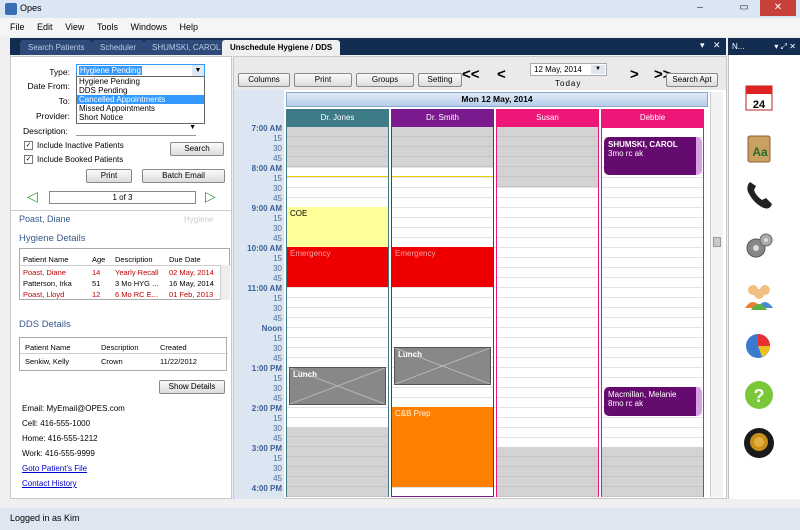  Describe the element at coordinates (337, 462) in the screenshot. I see `unavailable-block` at that location.